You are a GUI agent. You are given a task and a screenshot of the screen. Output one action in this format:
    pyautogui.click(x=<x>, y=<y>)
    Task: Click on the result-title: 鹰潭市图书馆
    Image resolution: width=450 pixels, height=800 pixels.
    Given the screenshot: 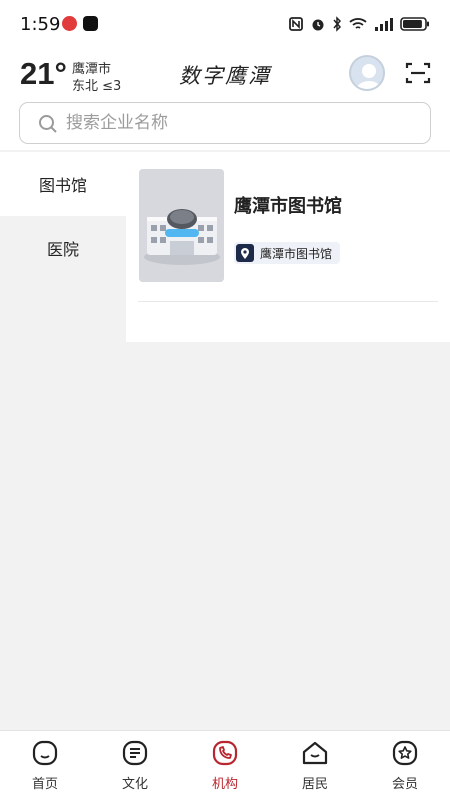 What is the action you would take?
    pyautogui.click(x=288, y=206)
    